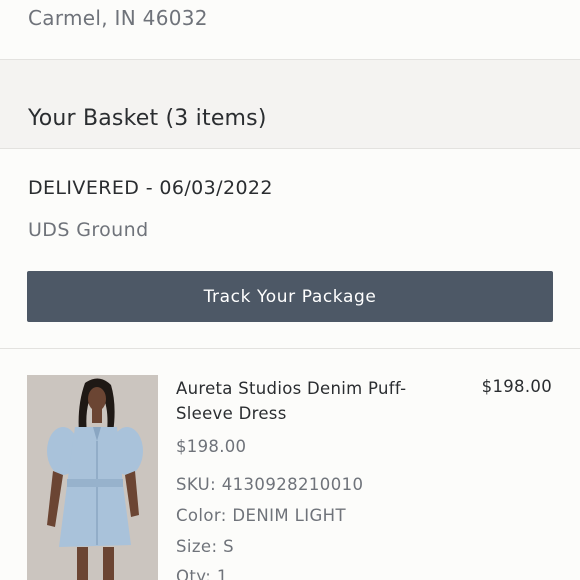 The height and width of the screenshot is (580, 580). I want to click on delivery-status: DELIVERED - 06/03/2022, so click(150, 188).